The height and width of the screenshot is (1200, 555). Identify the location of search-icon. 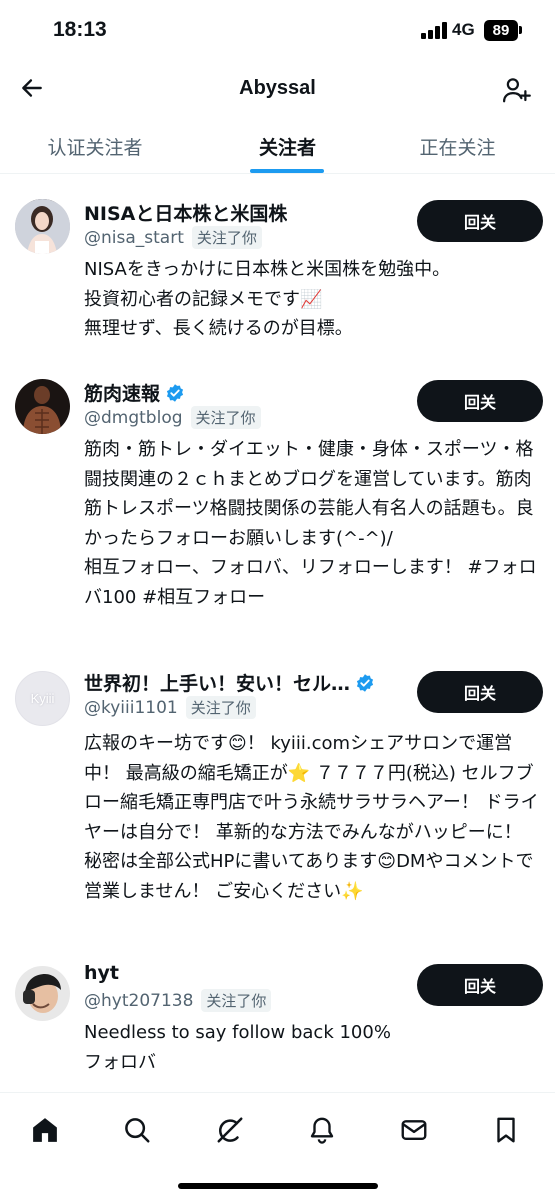
(137, 1130).